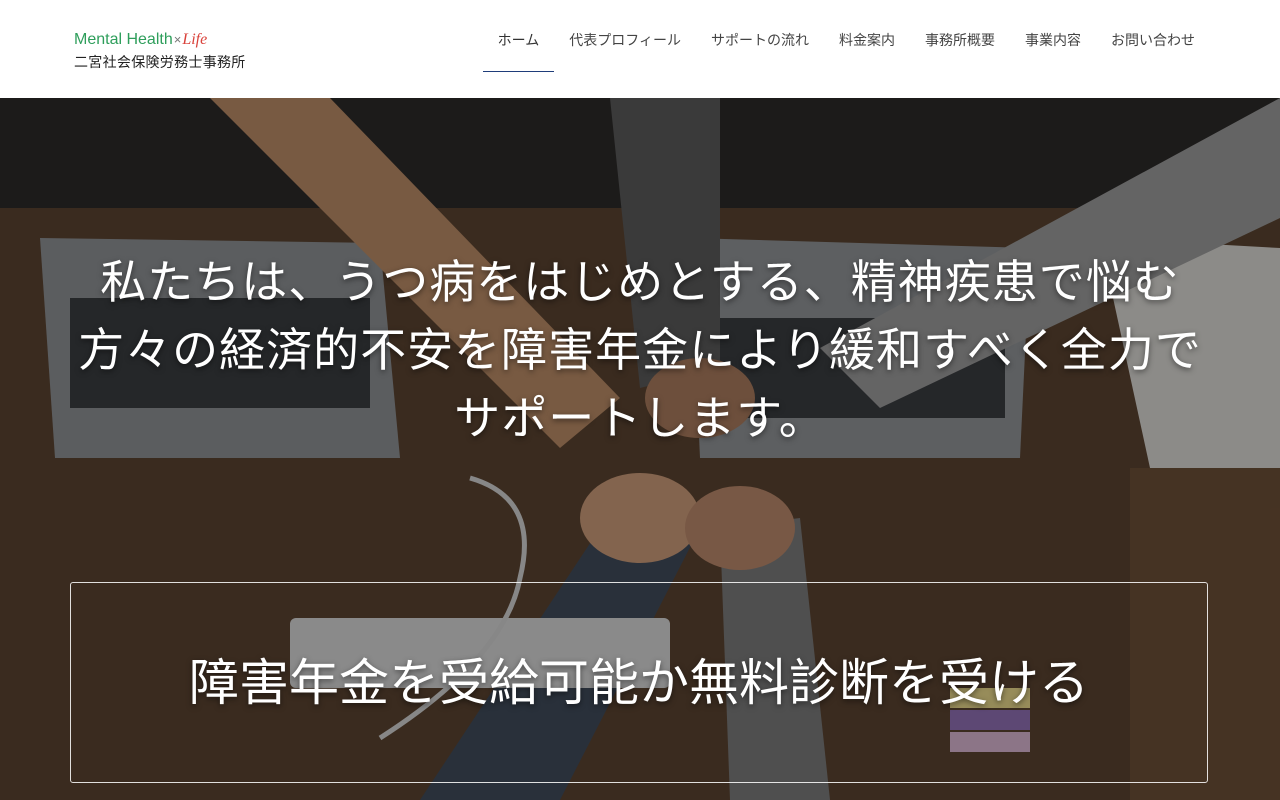 This screenshot has height=800, width=1280. Describe the element at coordinates (518, 40) in the screenshot. I see `nav-item-home: ホーム` at that location.